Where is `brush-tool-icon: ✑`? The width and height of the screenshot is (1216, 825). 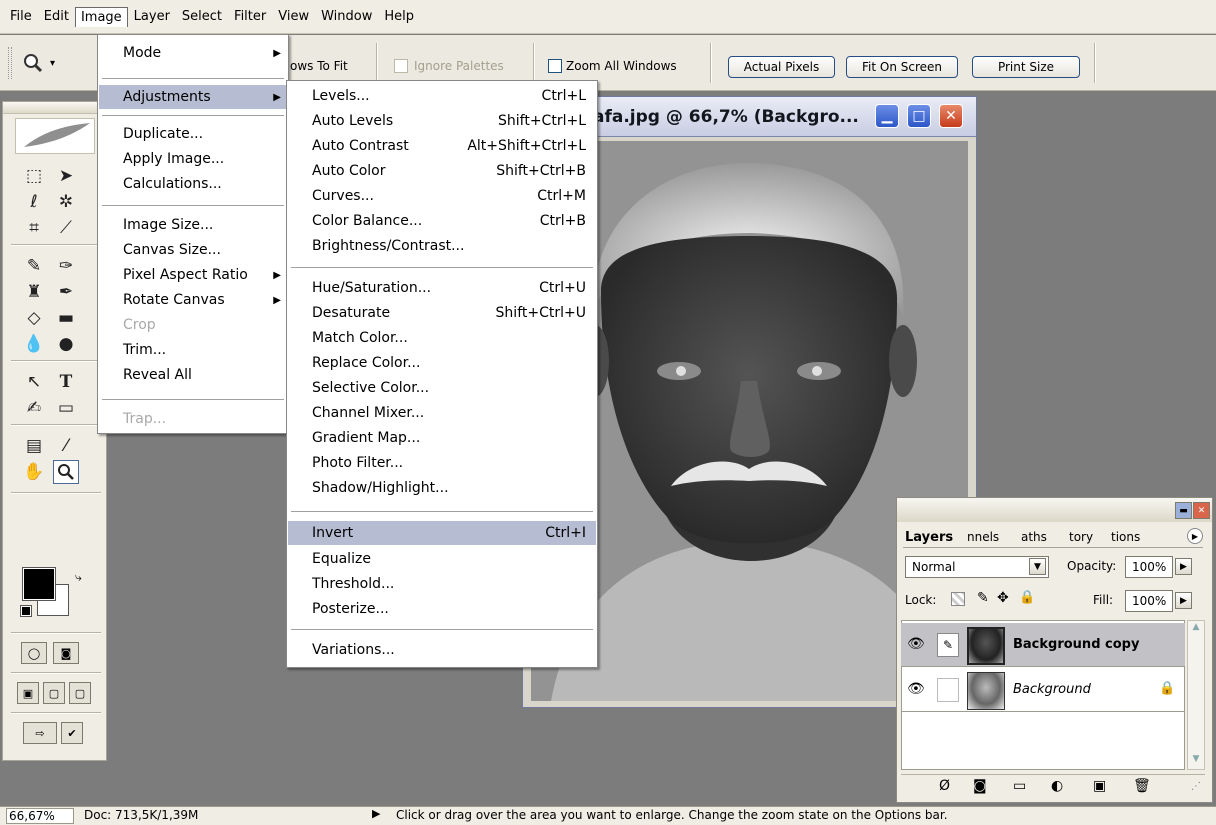 brush-tool-icon: ✑ is located at coordinates (66, 266).